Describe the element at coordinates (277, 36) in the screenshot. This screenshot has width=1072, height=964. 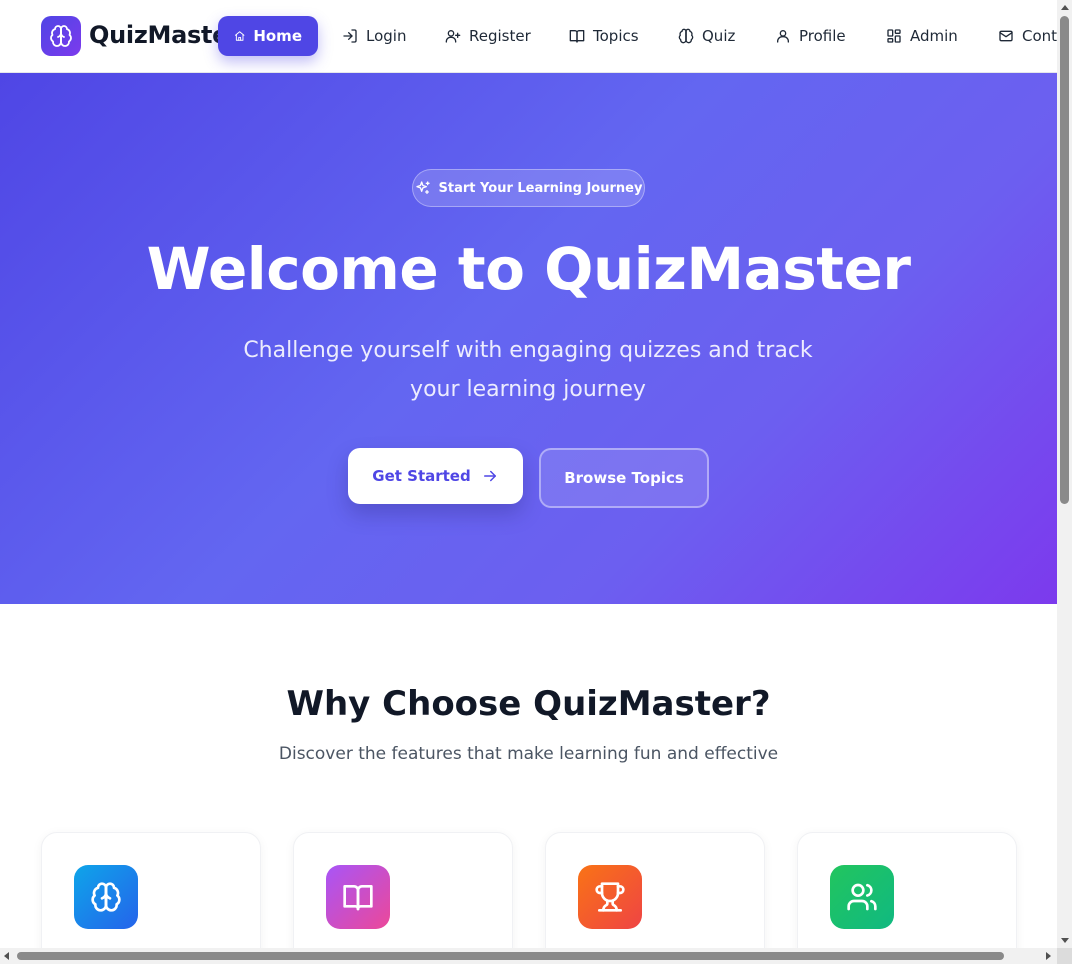
I see `nav-home-label: Home` at that location.